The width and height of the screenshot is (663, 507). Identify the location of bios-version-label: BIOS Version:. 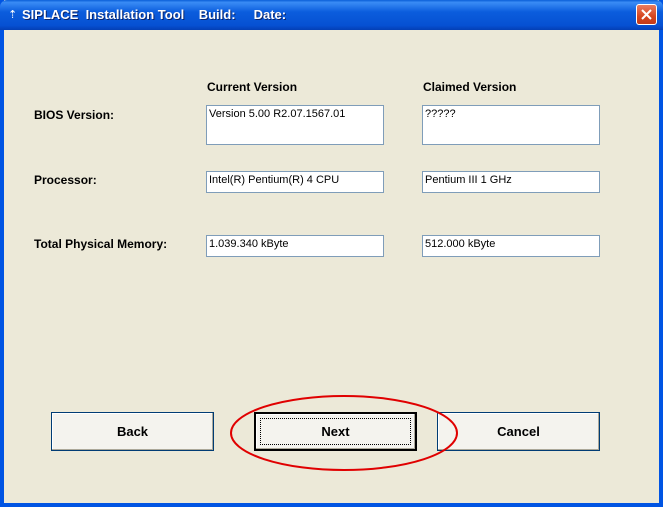
(74, 115).